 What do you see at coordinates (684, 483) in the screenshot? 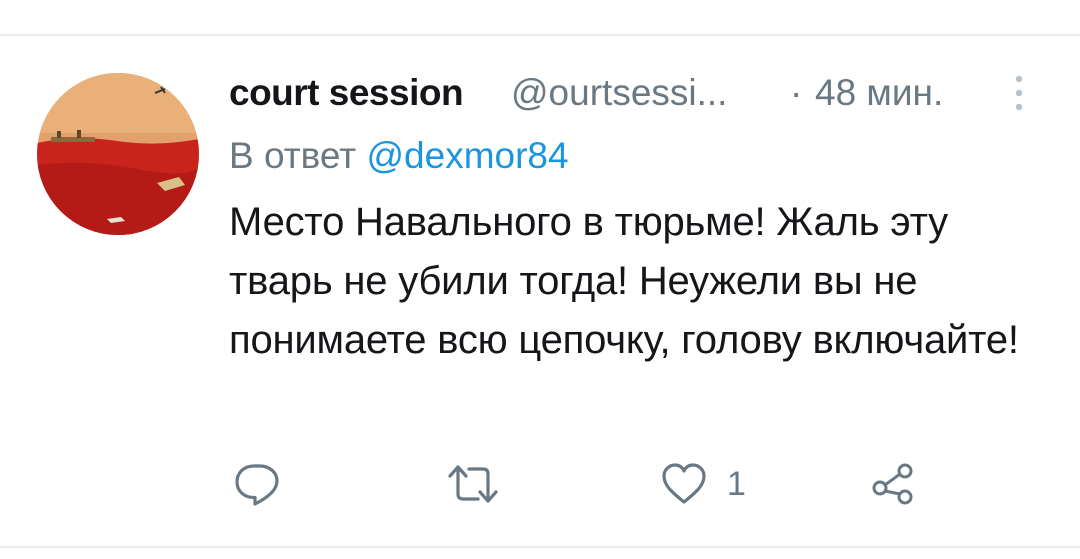
I see `heart-icon` at bounding box center [684, 483].